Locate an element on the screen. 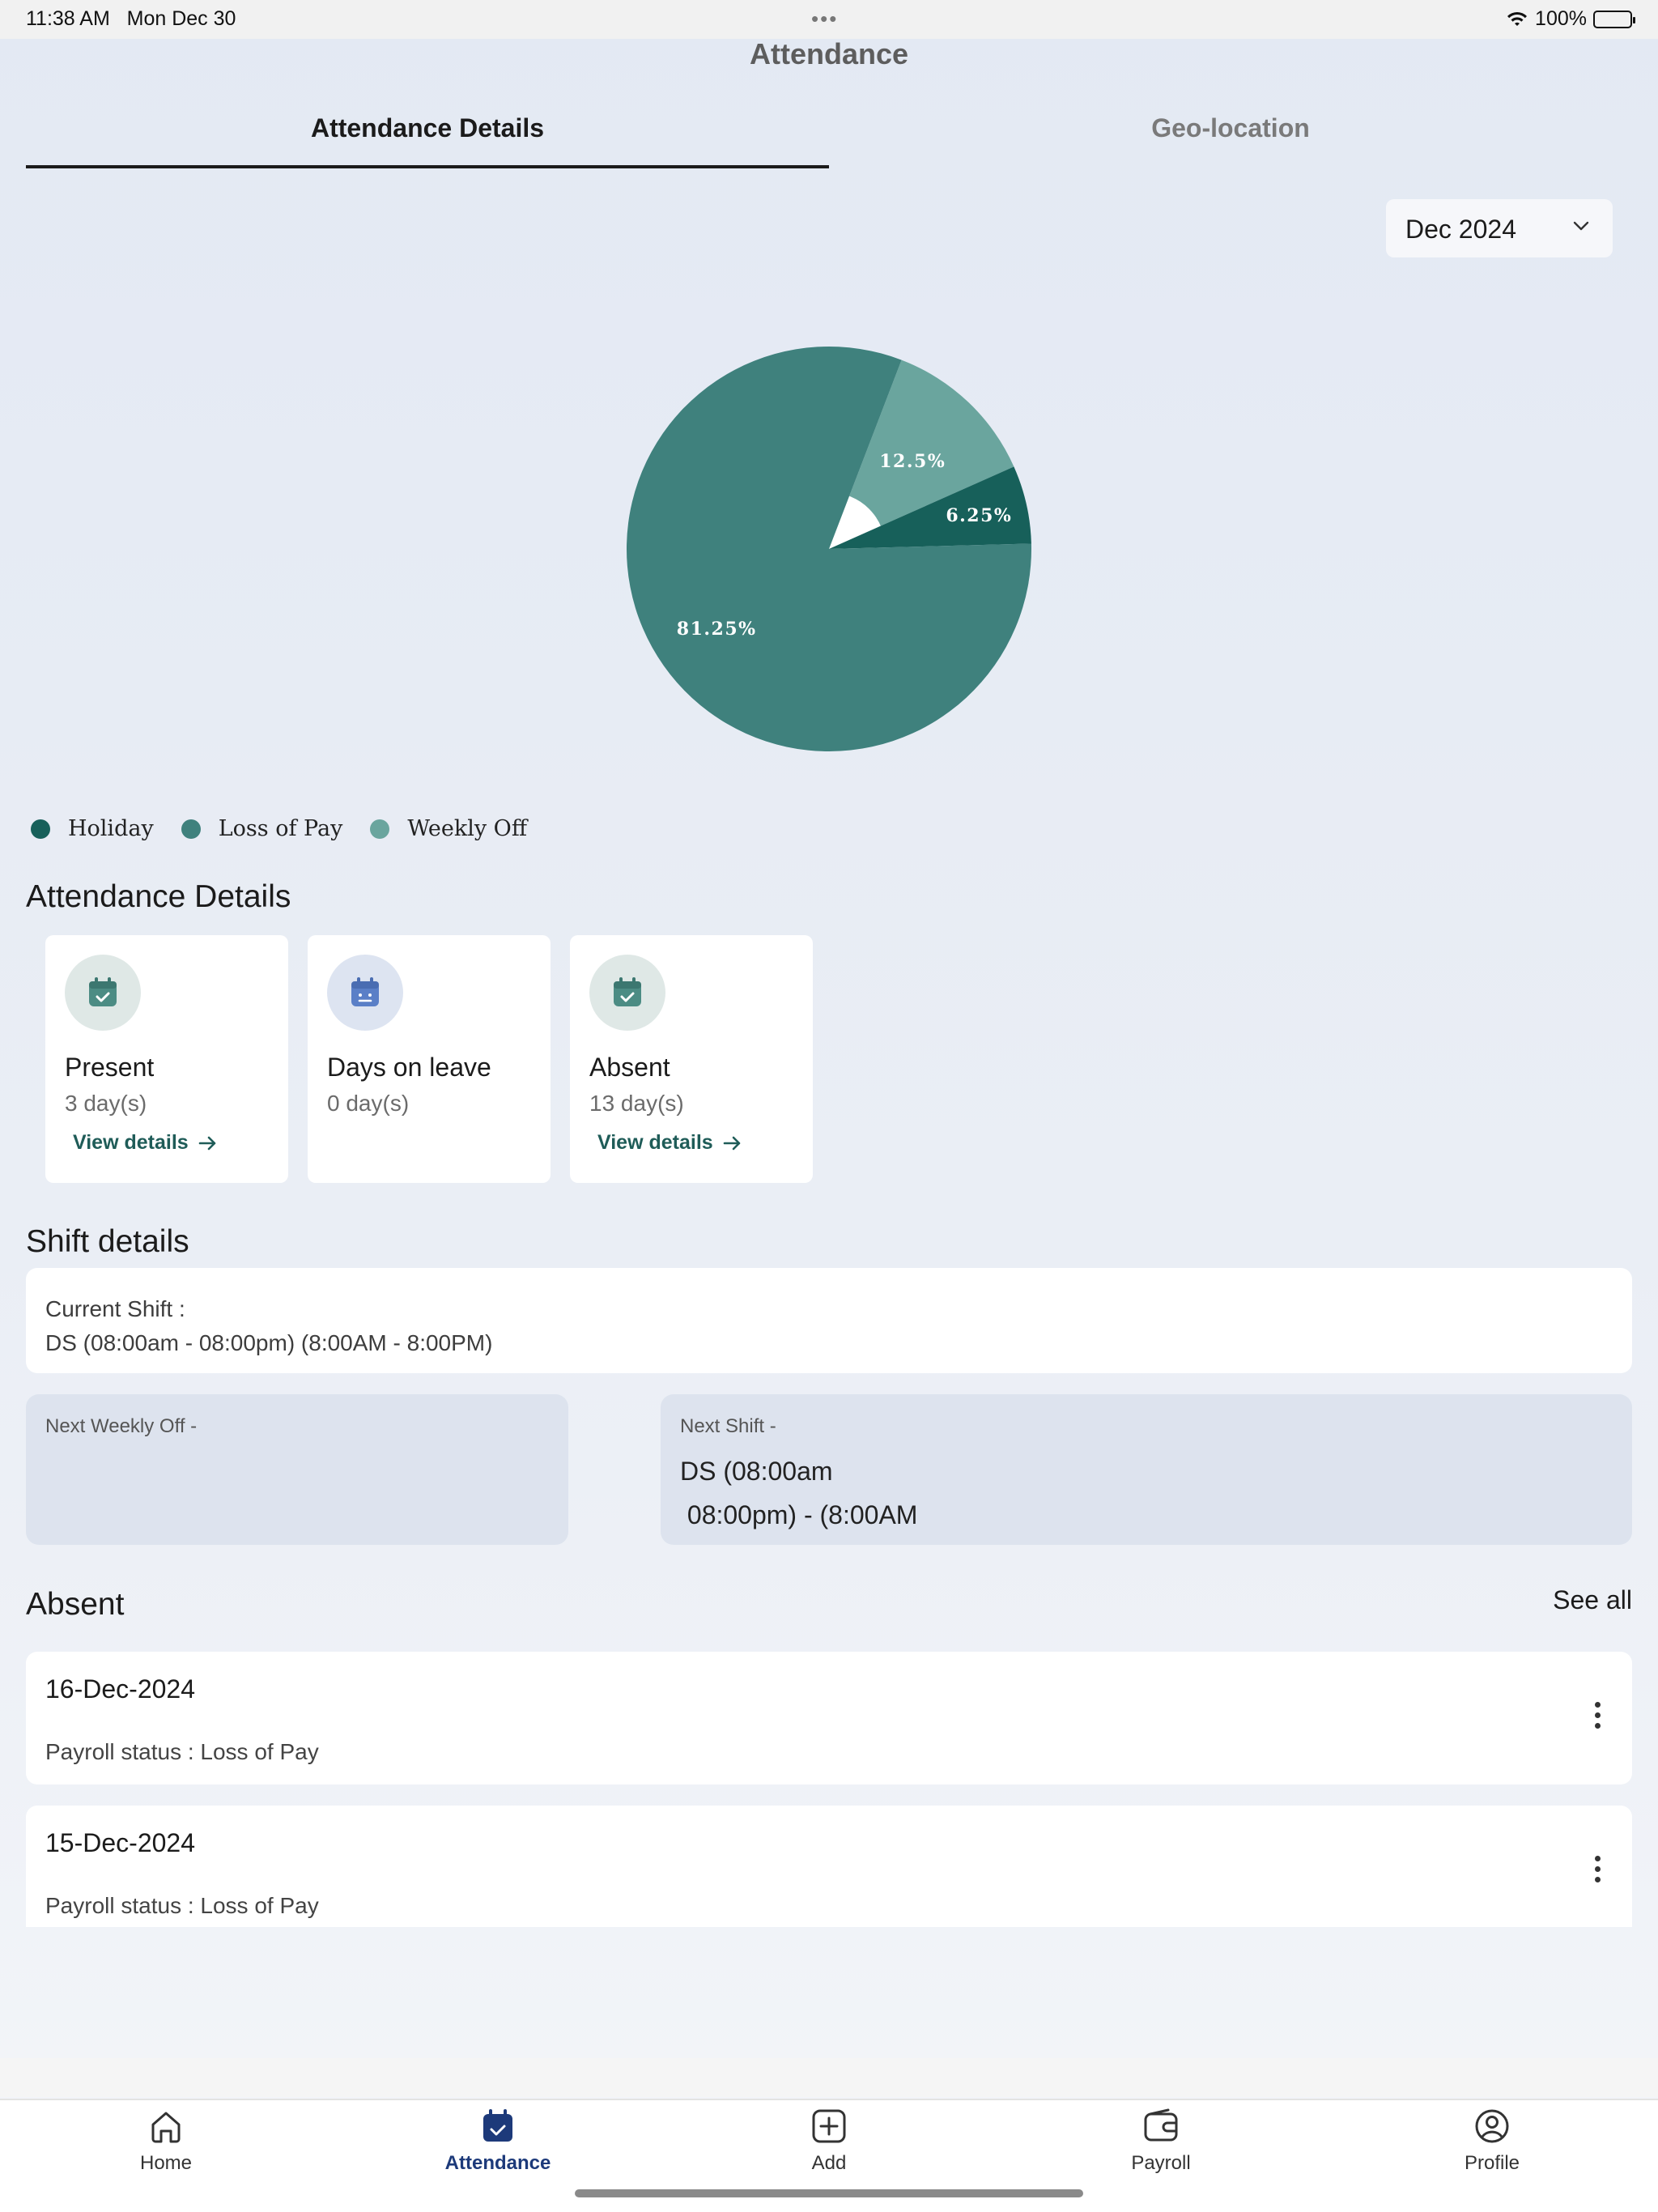 This screenshot has width=1658, height=2212. days-on-leave-value: 0 day(s) is located at coordinates (368, 1104).